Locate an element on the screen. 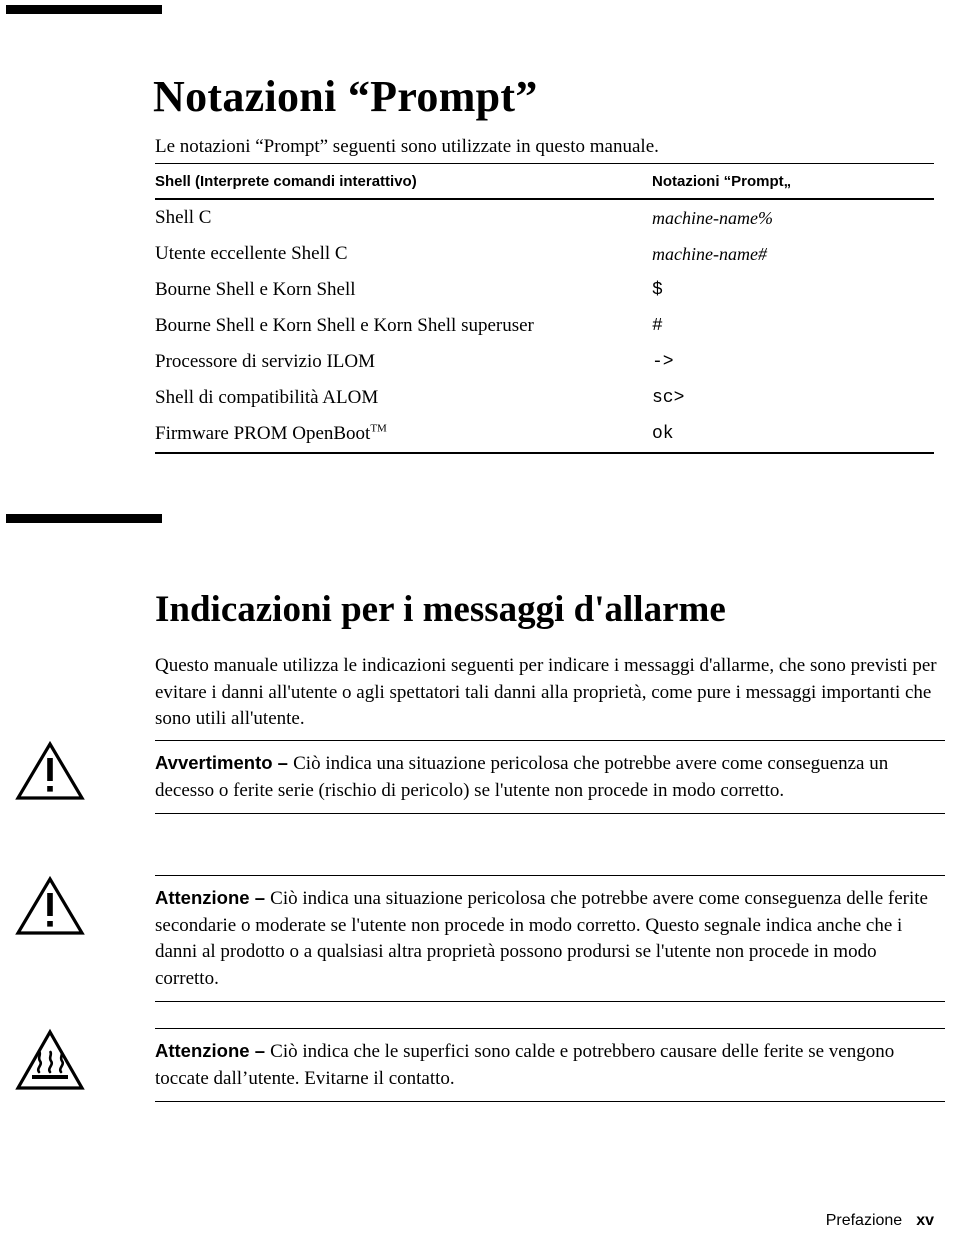 The width and height of the screenshot is (960, 1237). page-footer: Prefazione xv is located at coordinates (467, 1221).